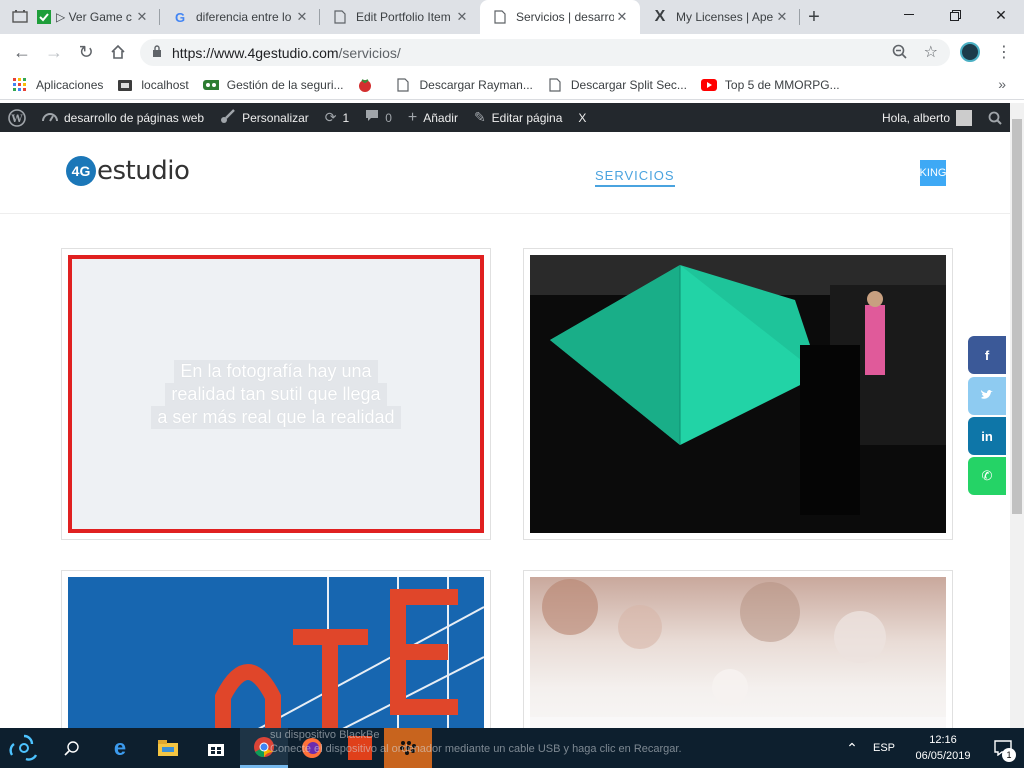 The image size is (1024, 768). Describe the element at coordinates (44, 17) in the screenshot. I see `checkbox-icon` at that location.